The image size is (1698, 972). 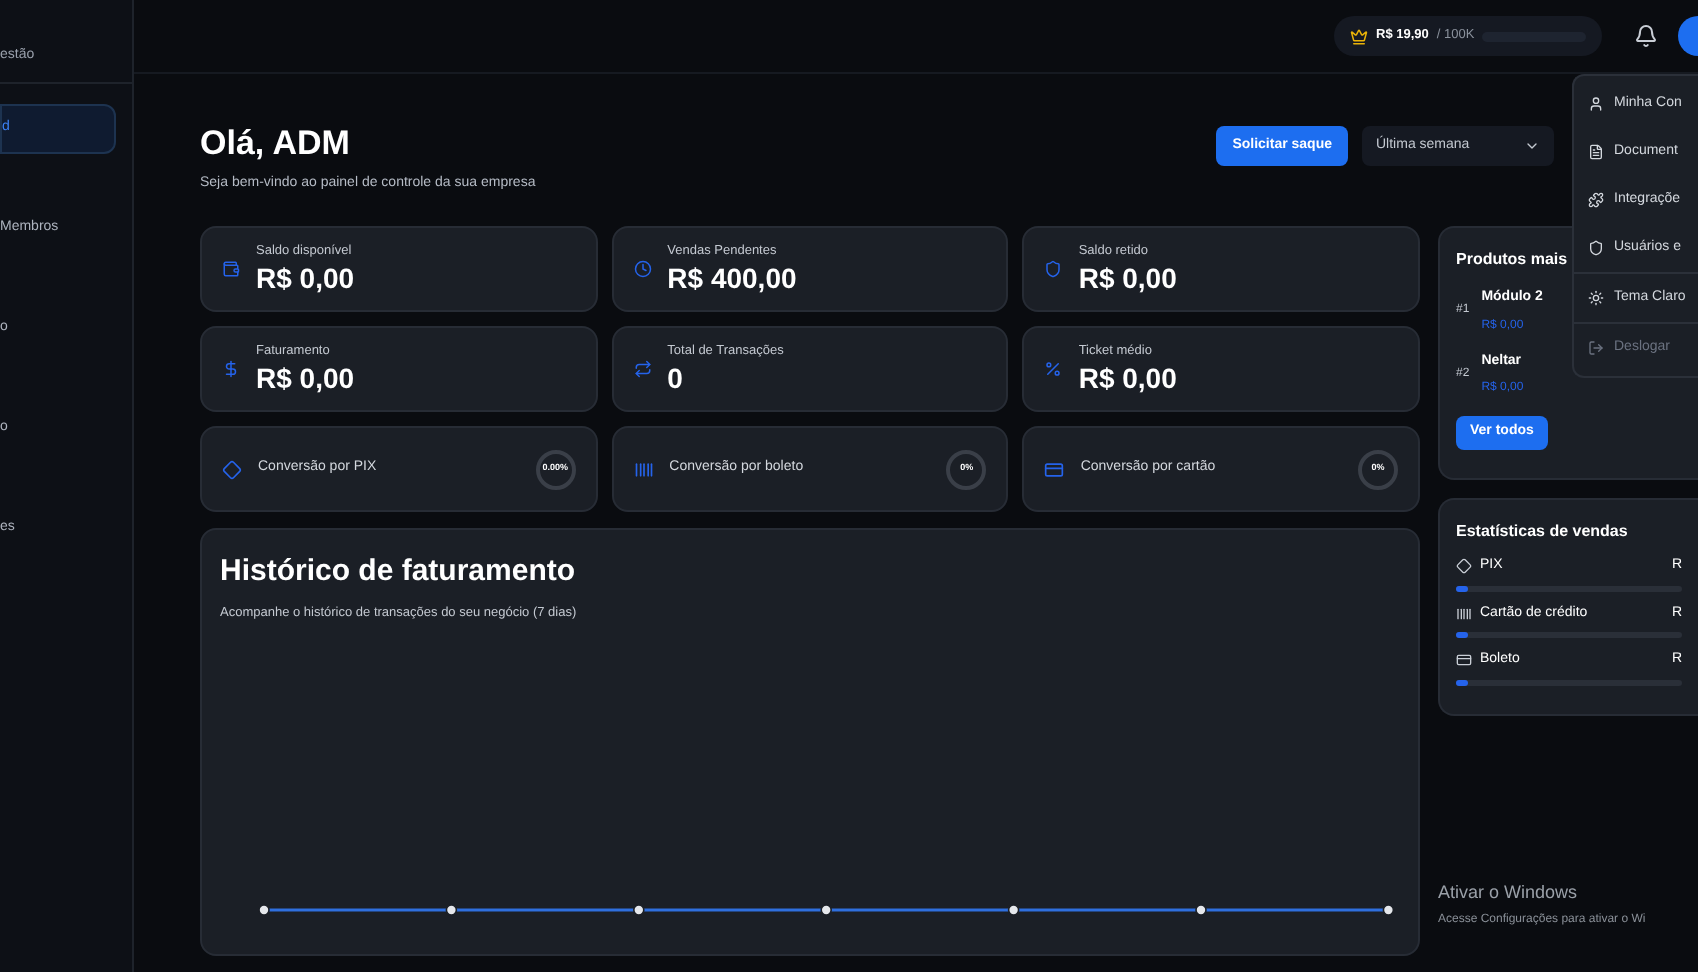 I want to click on history-title: Histórico de faturamento, so click(x=399, y=572).